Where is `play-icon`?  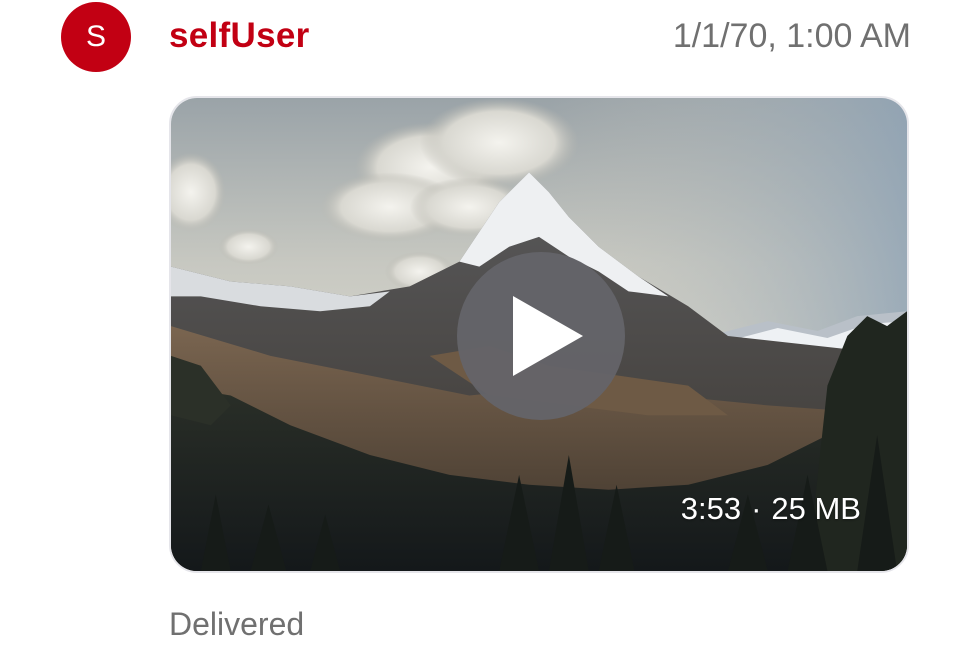 play-icon is located at coordinates (548, 336).